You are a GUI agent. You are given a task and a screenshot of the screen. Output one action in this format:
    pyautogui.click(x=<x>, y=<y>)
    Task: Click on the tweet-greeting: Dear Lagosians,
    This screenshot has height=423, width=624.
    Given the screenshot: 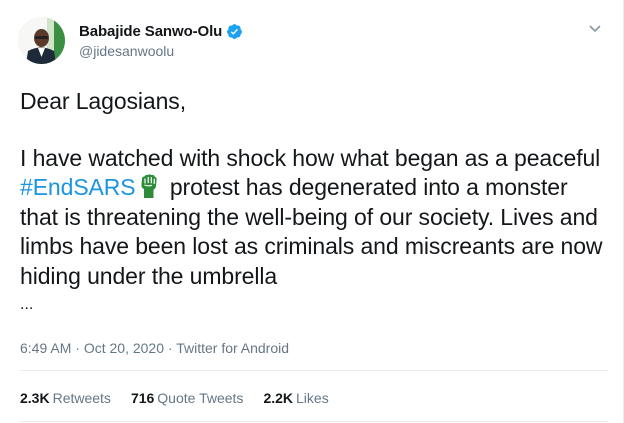 What is the action you would take?
    pyautogui.click(x=103, y=101)
    